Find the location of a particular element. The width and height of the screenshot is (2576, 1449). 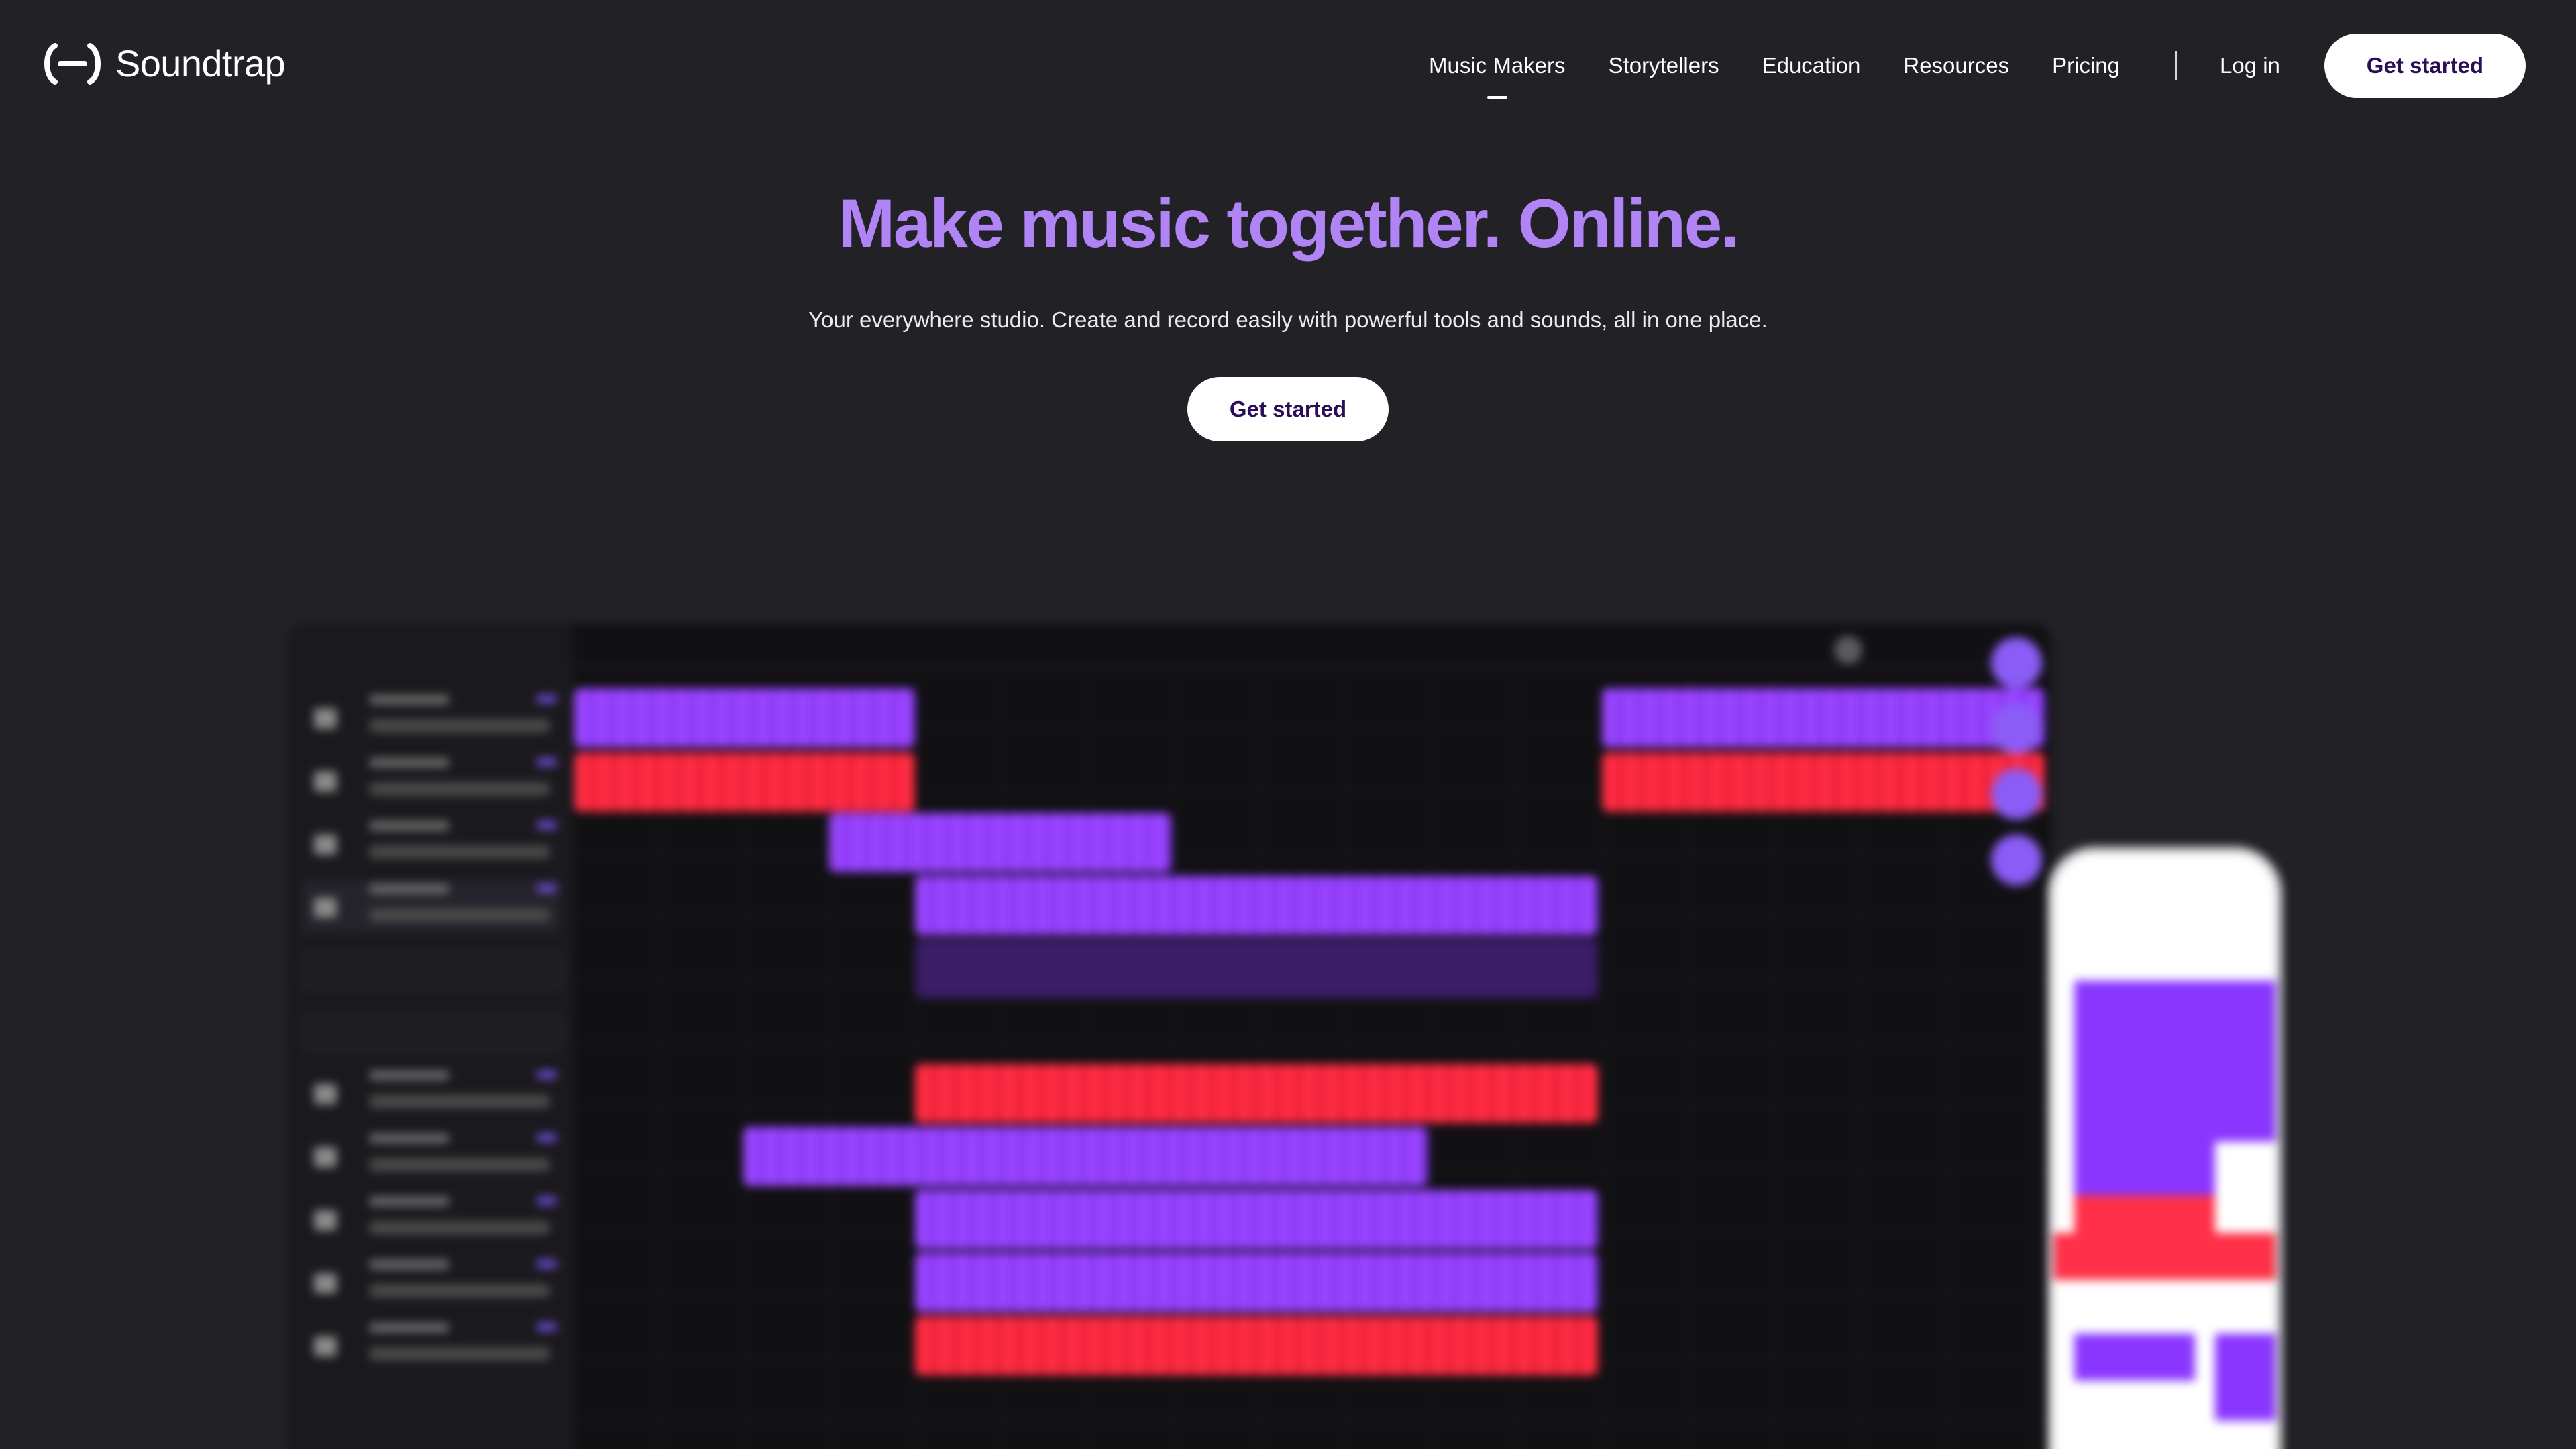

mobile-preview-image is located at coordinates (2164, 1148).